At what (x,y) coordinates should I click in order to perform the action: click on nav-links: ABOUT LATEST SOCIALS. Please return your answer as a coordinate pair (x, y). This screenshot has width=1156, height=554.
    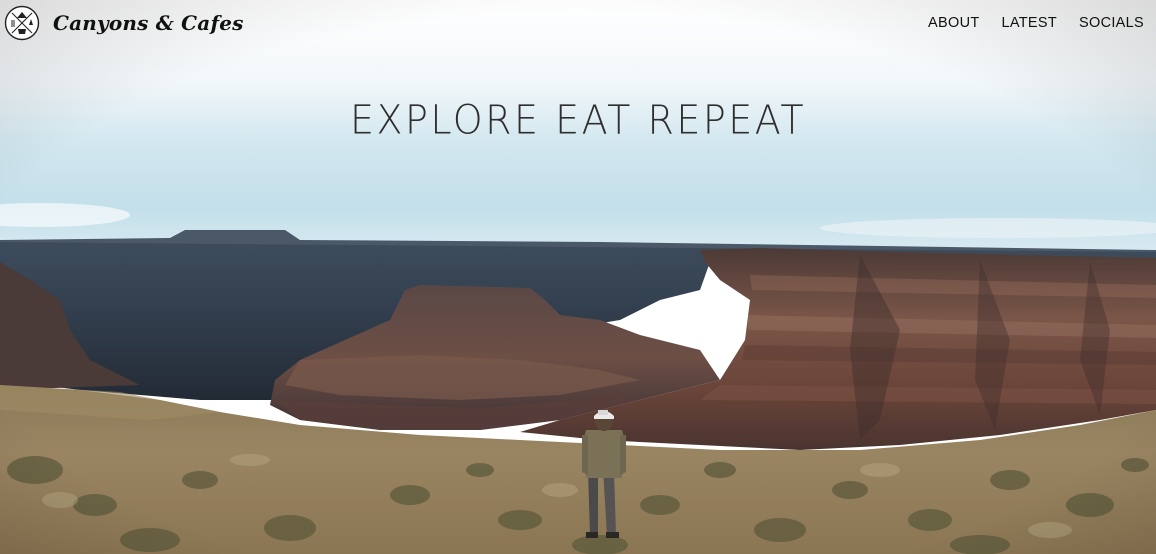
    Looking at the image, I should click on (1036, 23).